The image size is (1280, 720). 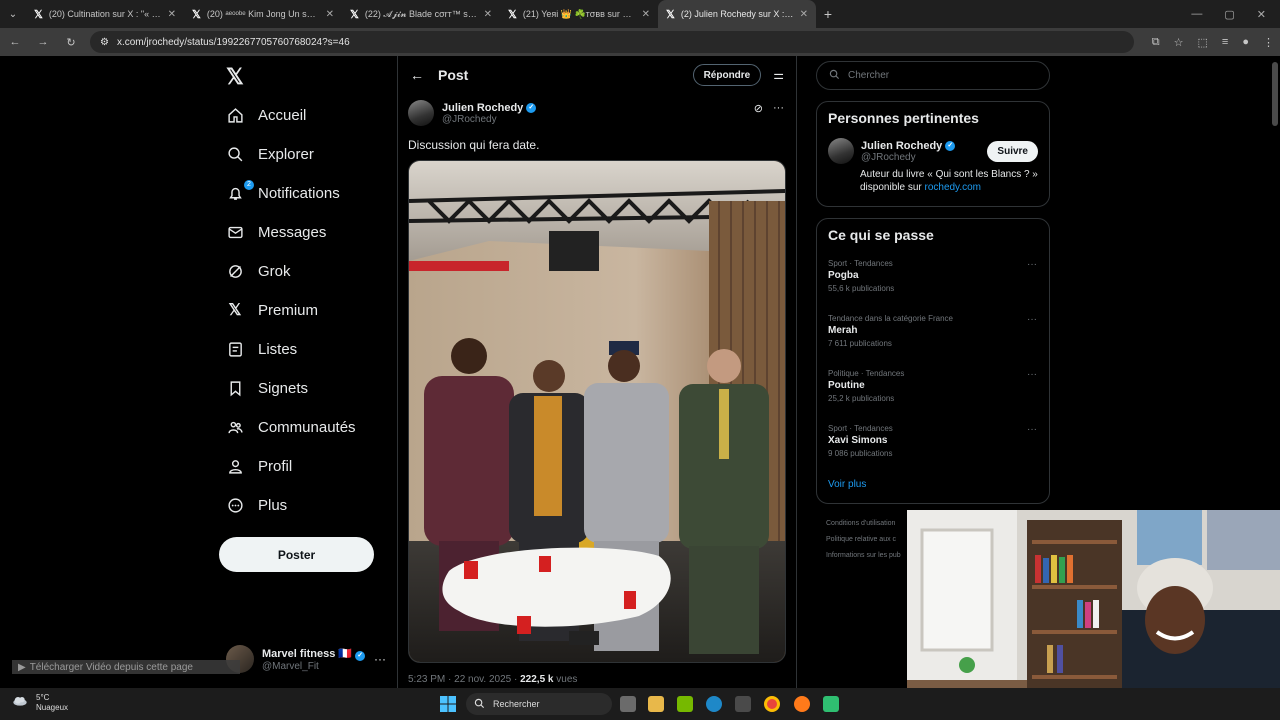 I want to click on nvidia-icon, so click(x=685, y=704).